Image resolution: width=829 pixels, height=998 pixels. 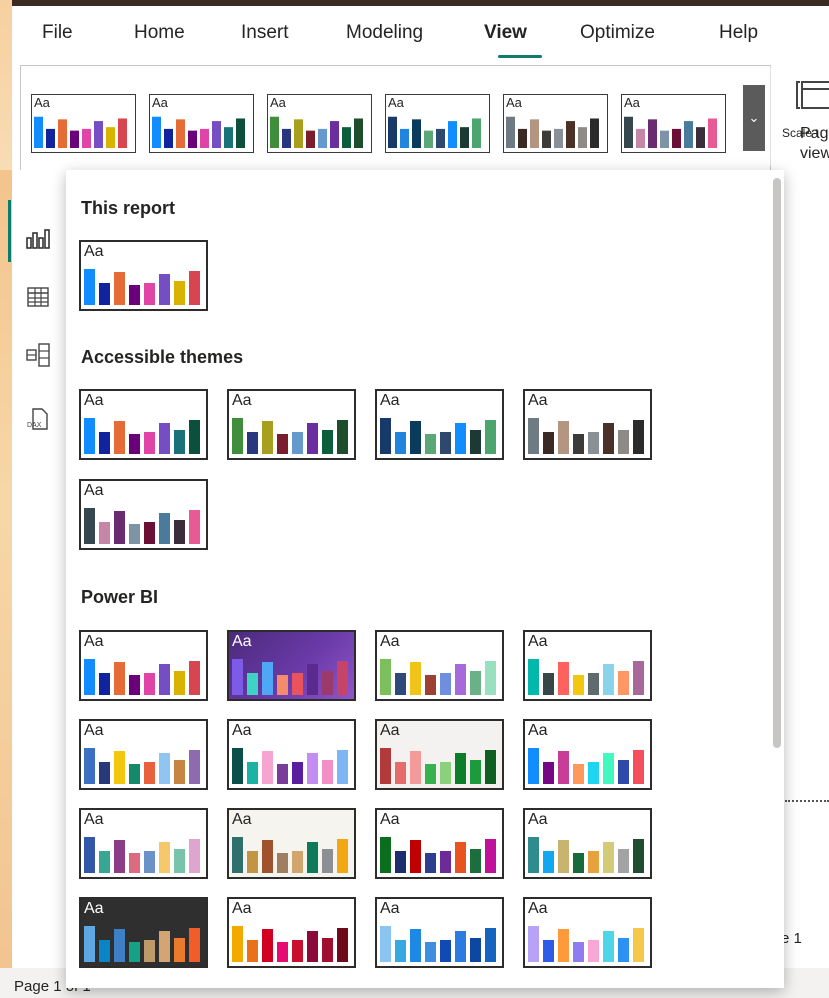 I want to click on menu-file: File, so click(x=57, y=33).